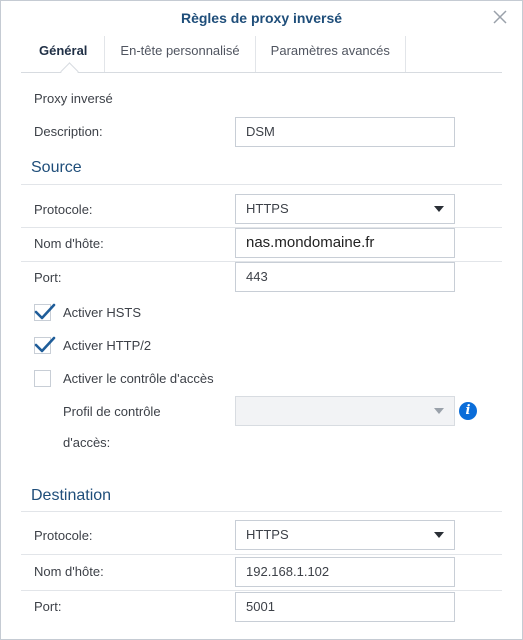 The width and height of the screenshot is (523, 640). What do you see at coordinates (71, 495) in the screenshot?
I see `destination-heading: Destination` at bounding box center [71, 495].